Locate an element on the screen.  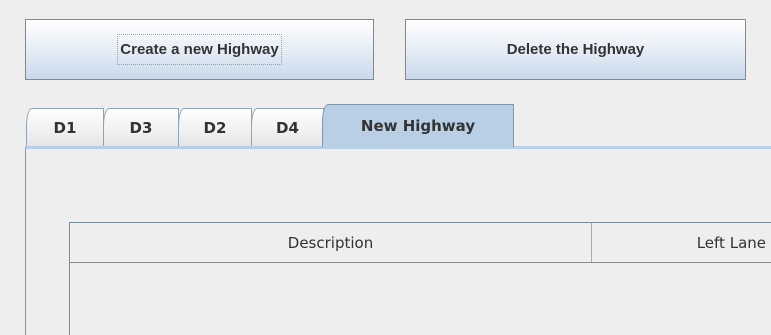
tab-new-highway: New Highway is located at coordinates (418, 125).